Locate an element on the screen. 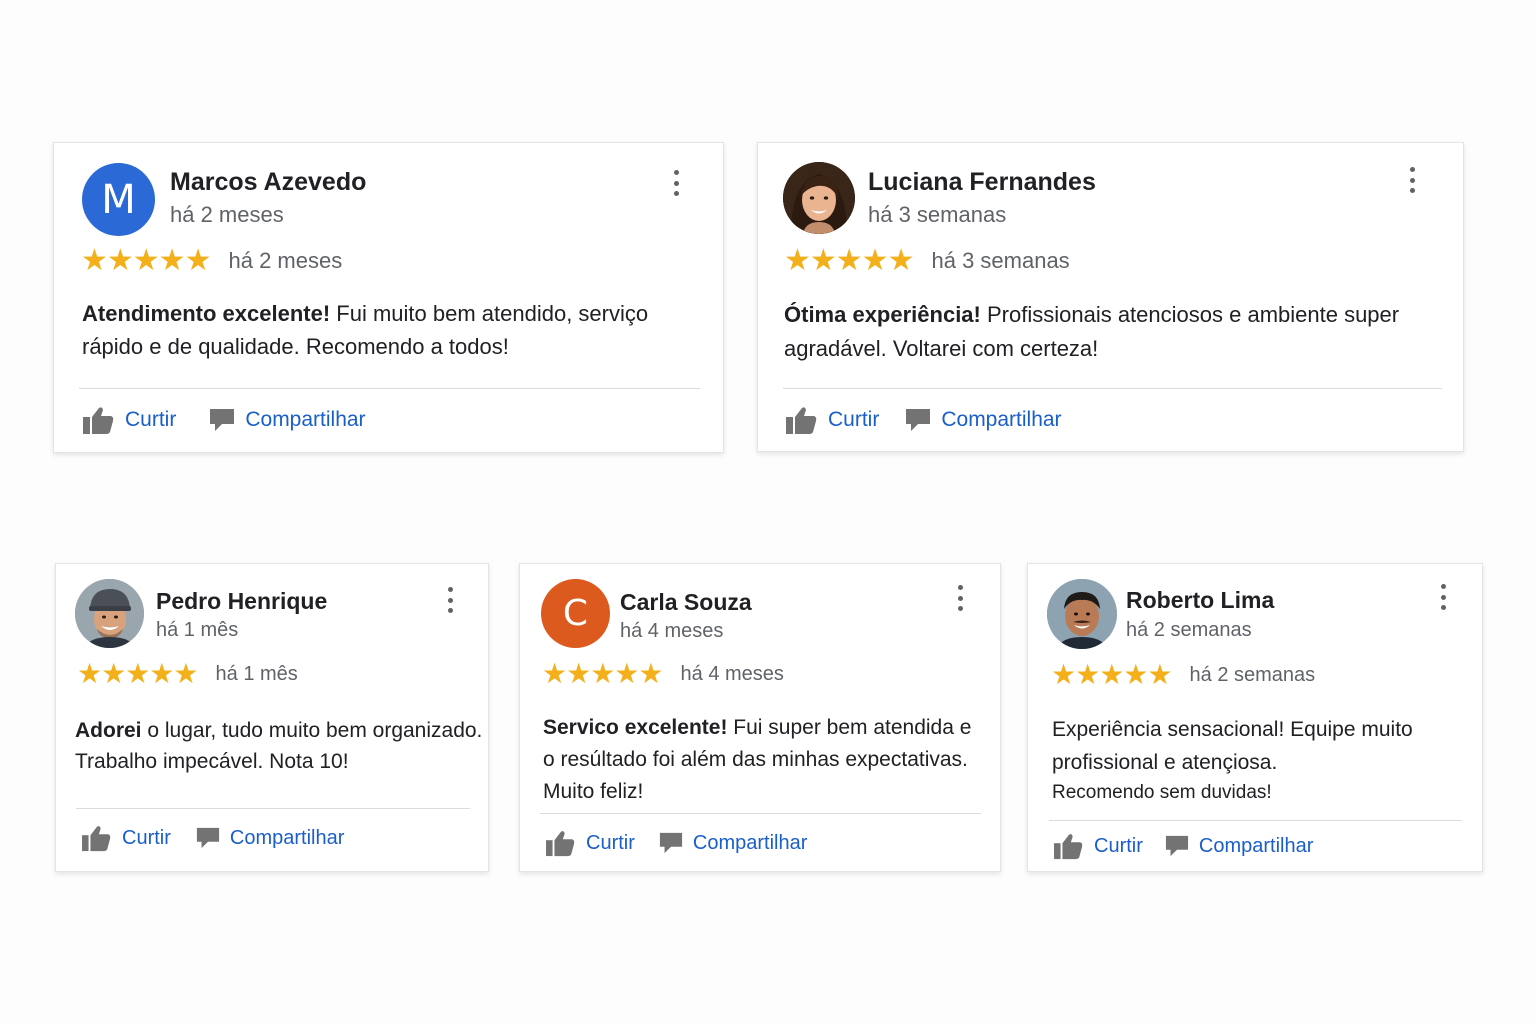  reviewer-name: Carla Souza is located at coordinates (686, 602).